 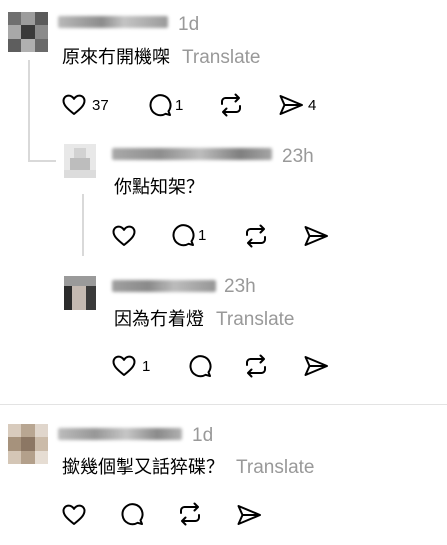 What do you see at coordinates (143, 467) in the screenshot?
I see `comment-body: 撳幾個掣又話猝碟？` at bounding box center [143, 467].